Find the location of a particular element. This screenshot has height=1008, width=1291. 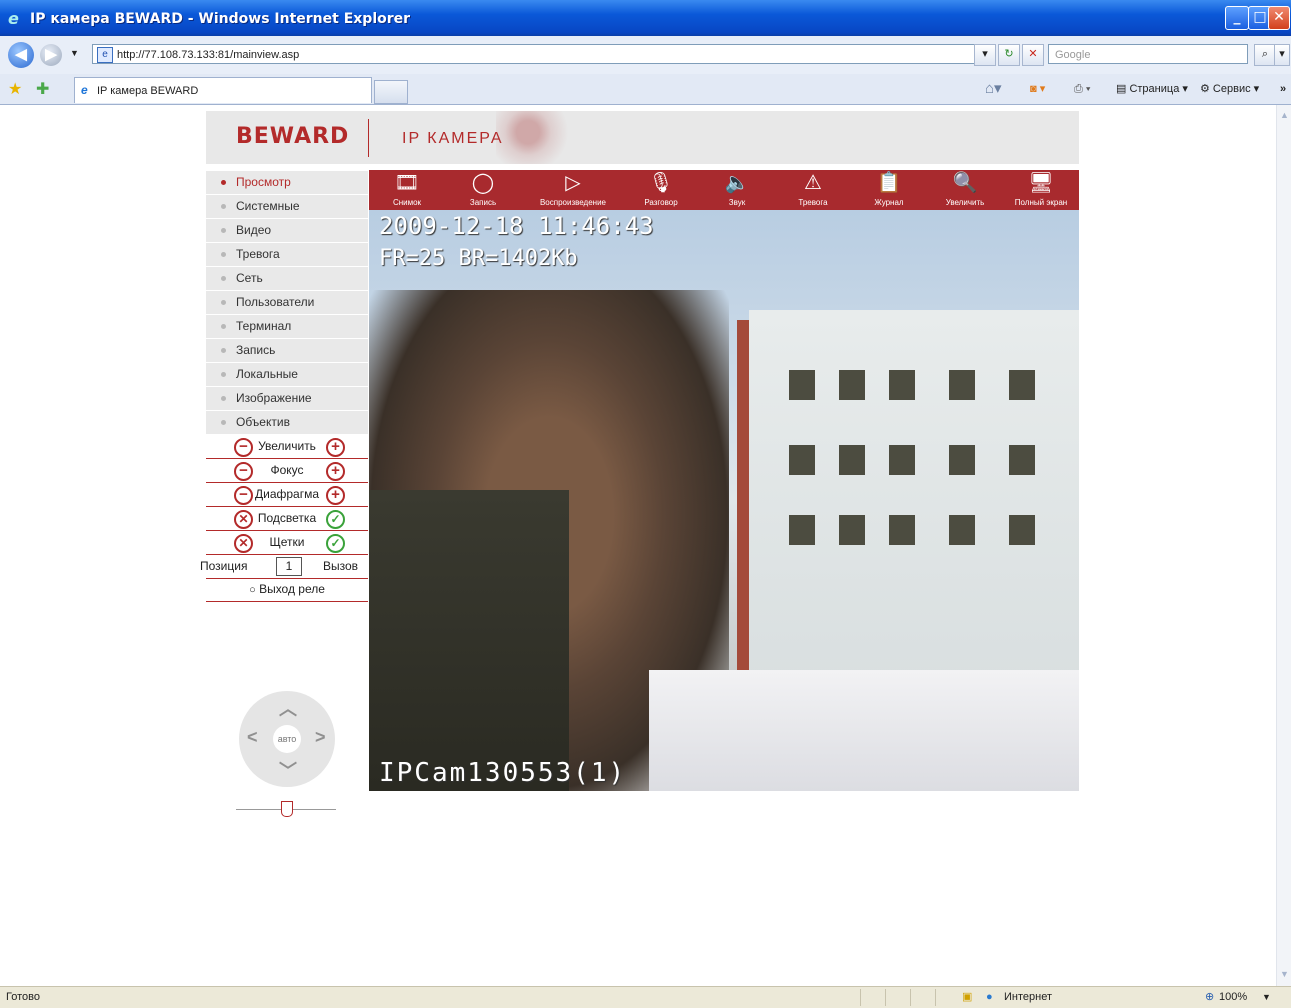

iris-minus-icon: − is located at coordinates (243, 495).